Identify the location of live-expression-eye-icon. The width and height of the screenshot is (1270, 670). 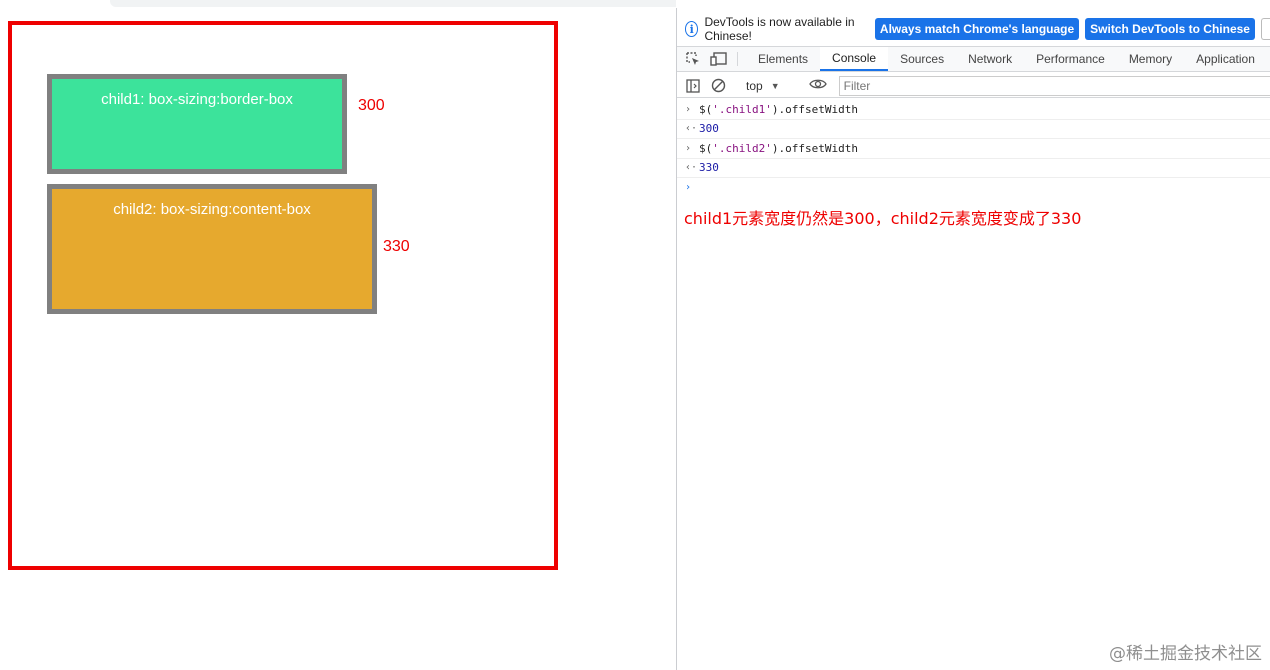
(817, 85).